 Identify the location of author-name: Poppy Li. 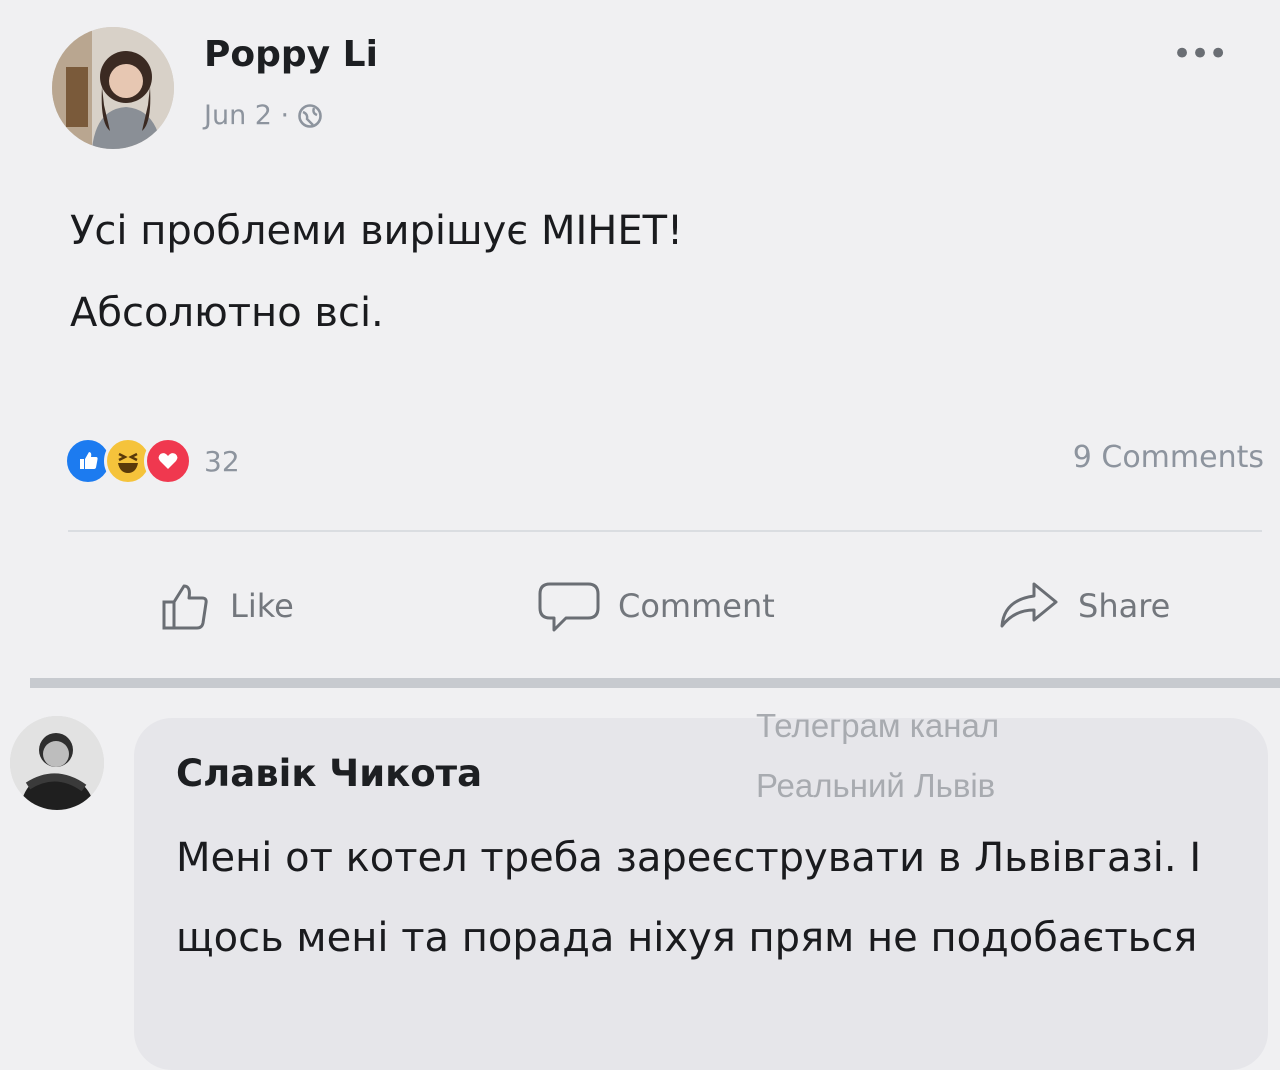
(291, 54).